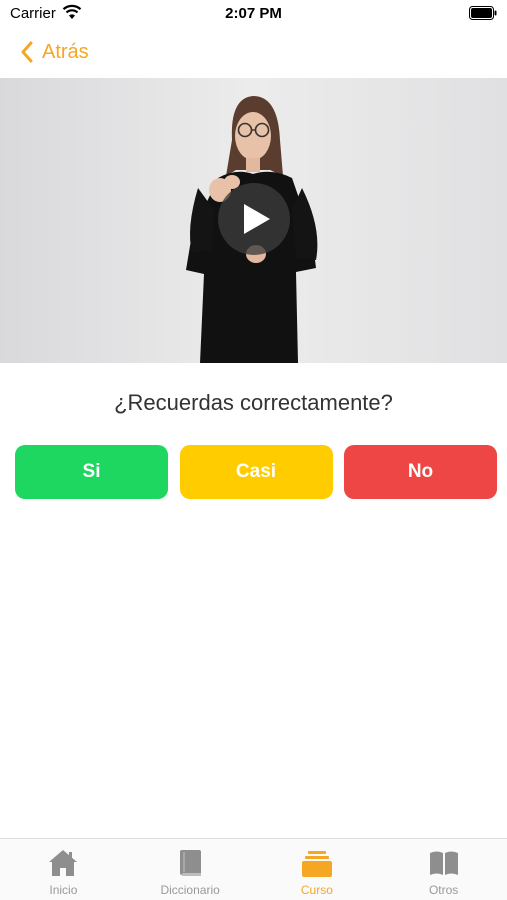 Image resolution: width=507 pixels, height=900 pixels. What do you see at coordinates (253, 402) in the screenshot?
I see `question-text: ¿Recuerdas correctamente?` at bounding box center [253, 402].